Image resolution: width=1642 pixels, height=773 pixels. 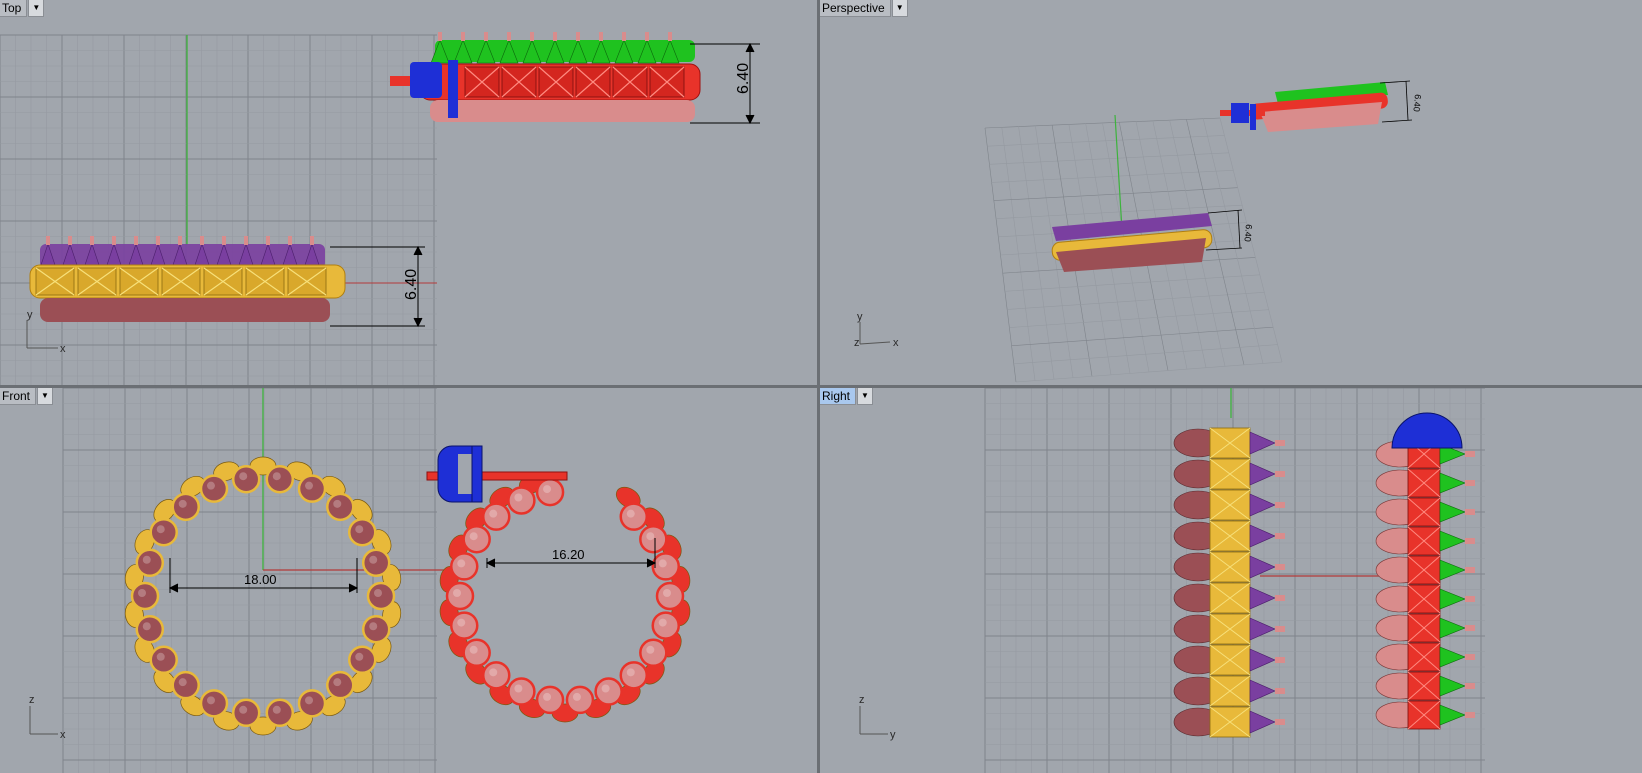 What do you see at coordinates (18, 396) in the screenshot?
I see `viewport-title: Front` at bounding box center [18, 396].